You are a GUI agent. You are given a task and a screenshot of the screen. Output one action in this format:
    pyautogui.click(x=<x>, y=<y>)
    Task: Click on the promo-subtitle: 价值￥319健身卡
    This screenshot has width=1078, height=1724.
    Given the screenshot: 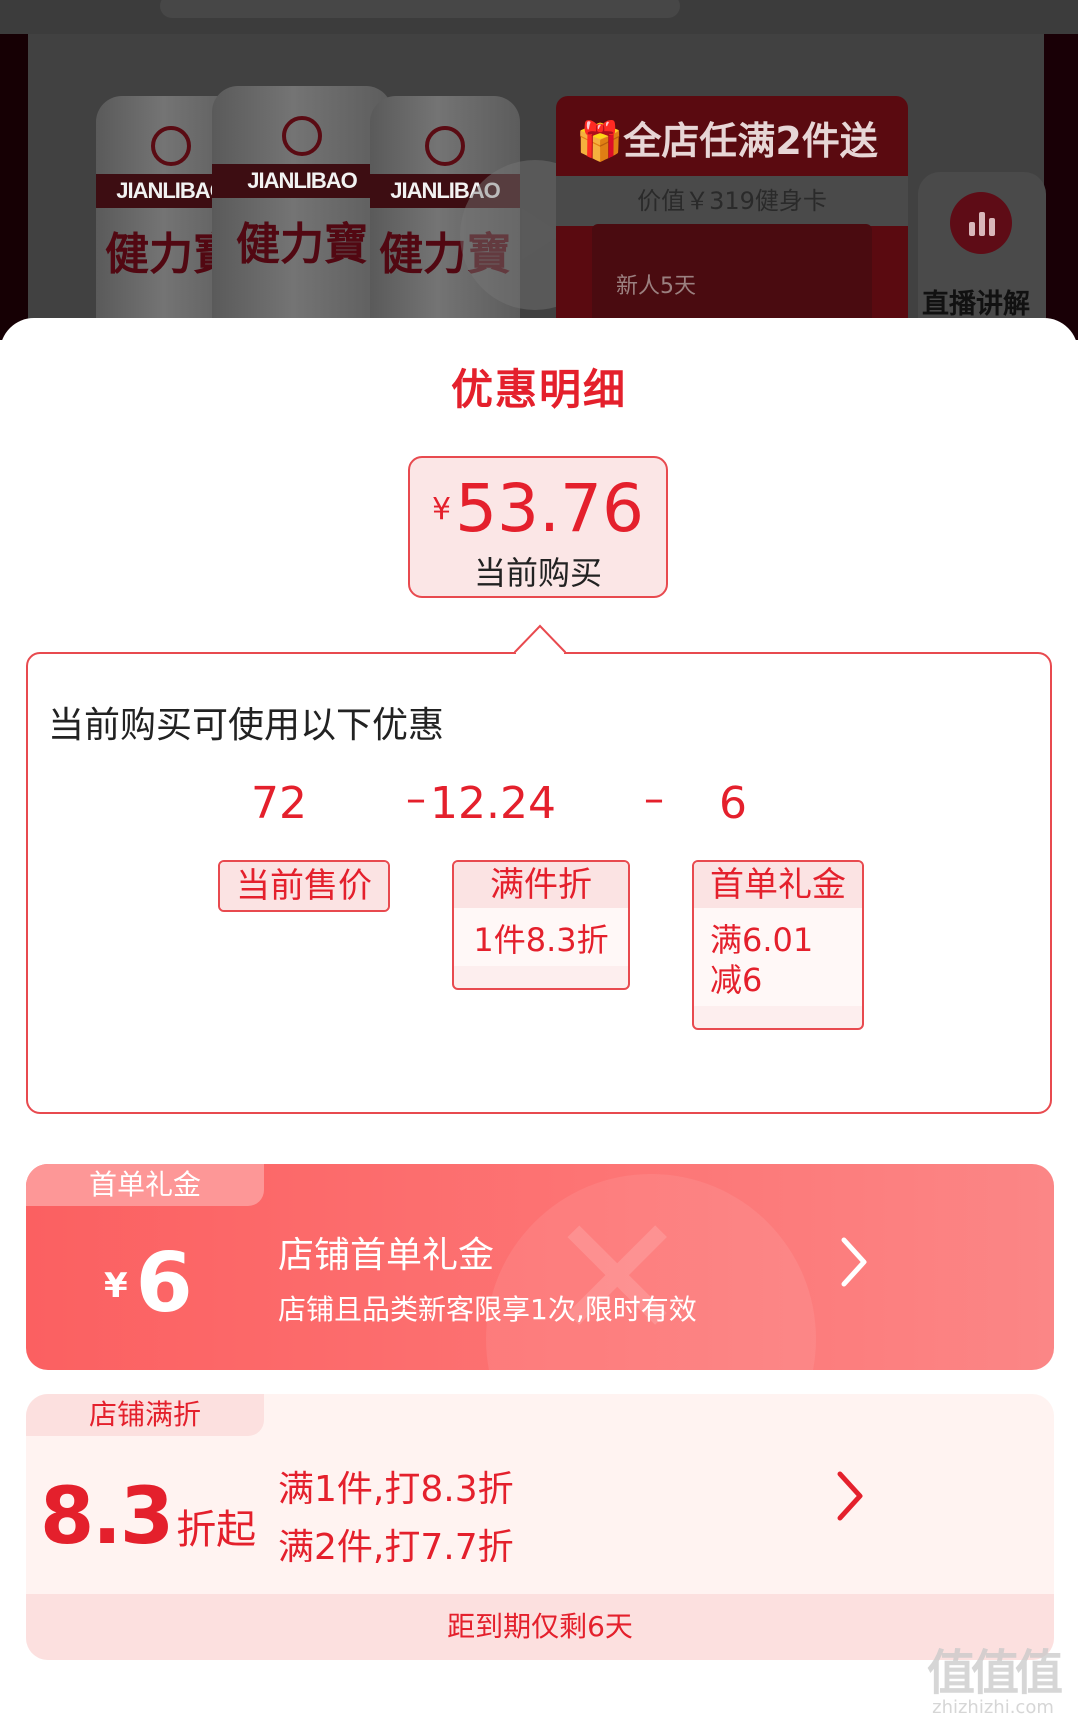 What is the action you would take?
    pyautogui.click(x=732, y=201)
    